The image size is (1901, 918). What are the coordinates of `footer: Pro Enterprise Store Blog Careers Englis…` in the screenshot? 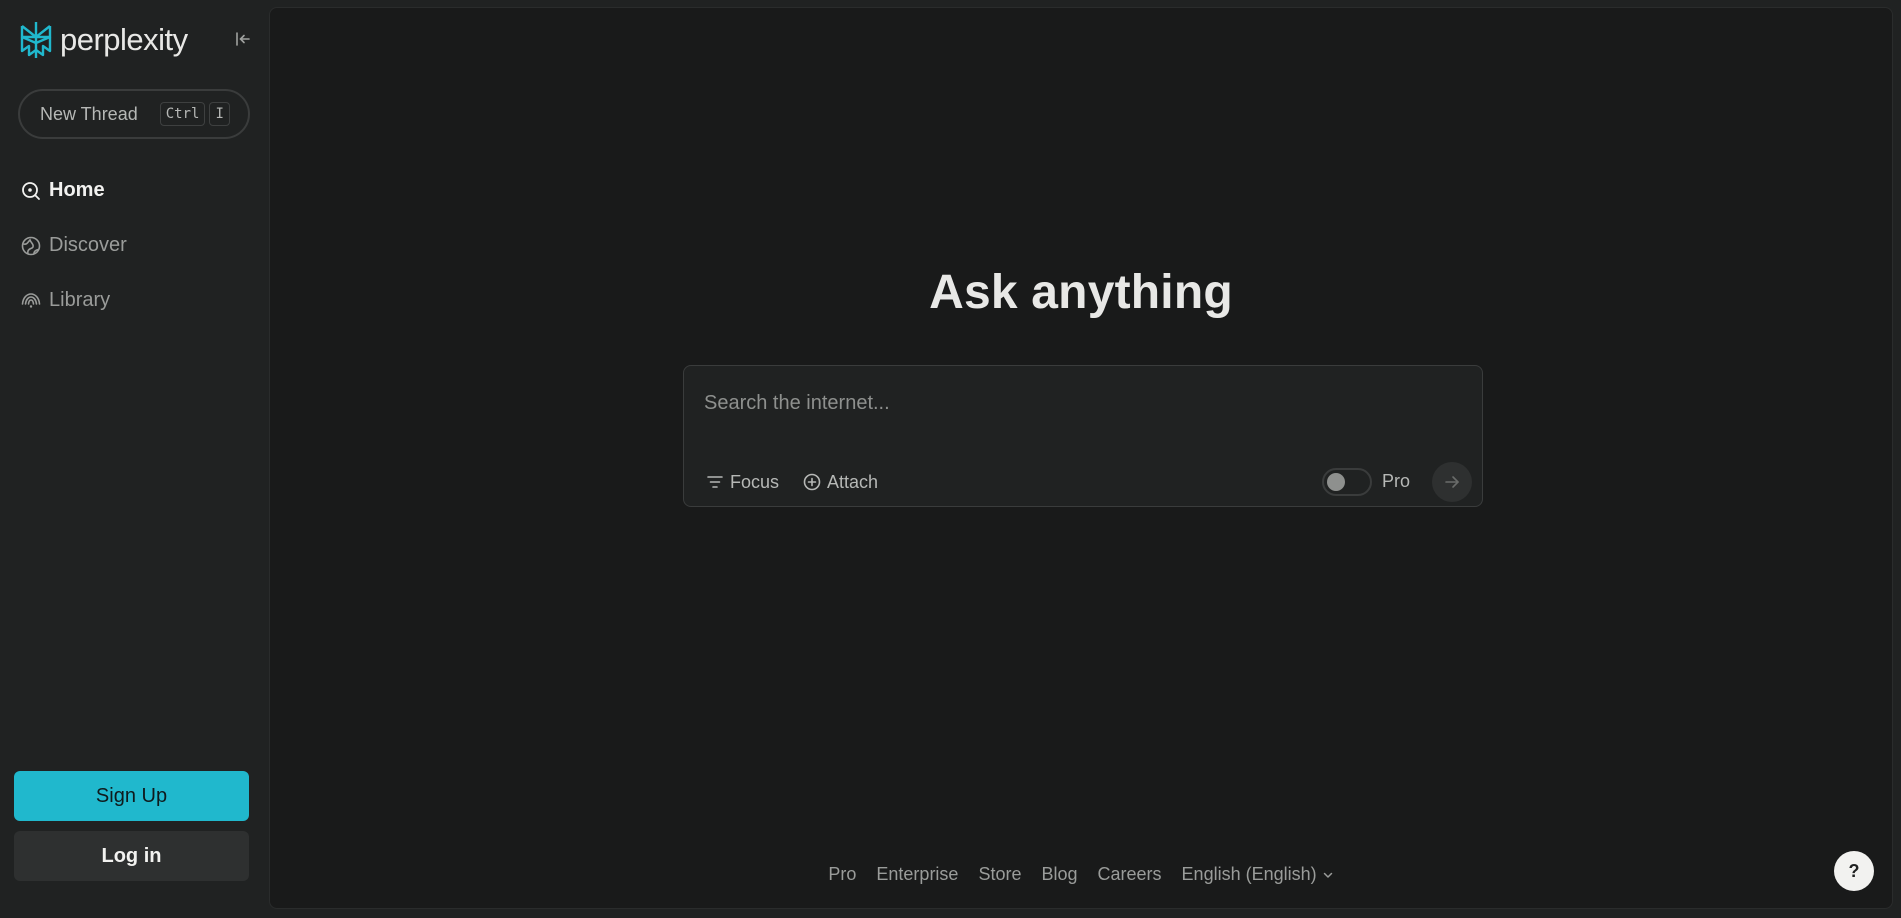 It's located at (1081, 874).